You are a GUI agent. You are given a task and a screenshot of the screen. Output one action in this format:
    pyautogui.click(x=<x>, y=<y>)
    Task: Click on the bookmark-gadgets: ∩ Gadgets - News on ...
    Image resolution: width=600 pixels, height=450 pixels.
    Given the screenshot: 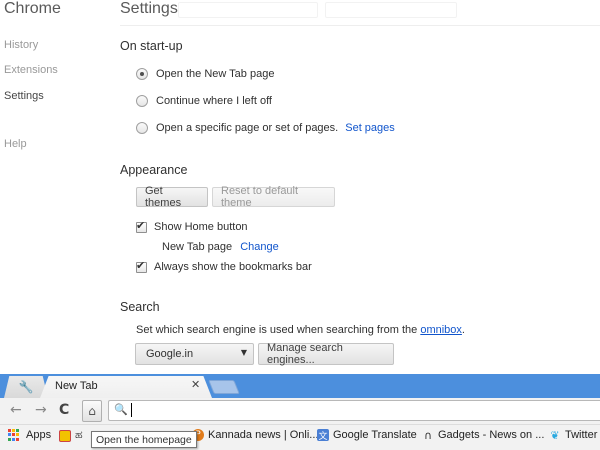 What is the action you would take?
    pyautogui.click(x=483, y=435)
    